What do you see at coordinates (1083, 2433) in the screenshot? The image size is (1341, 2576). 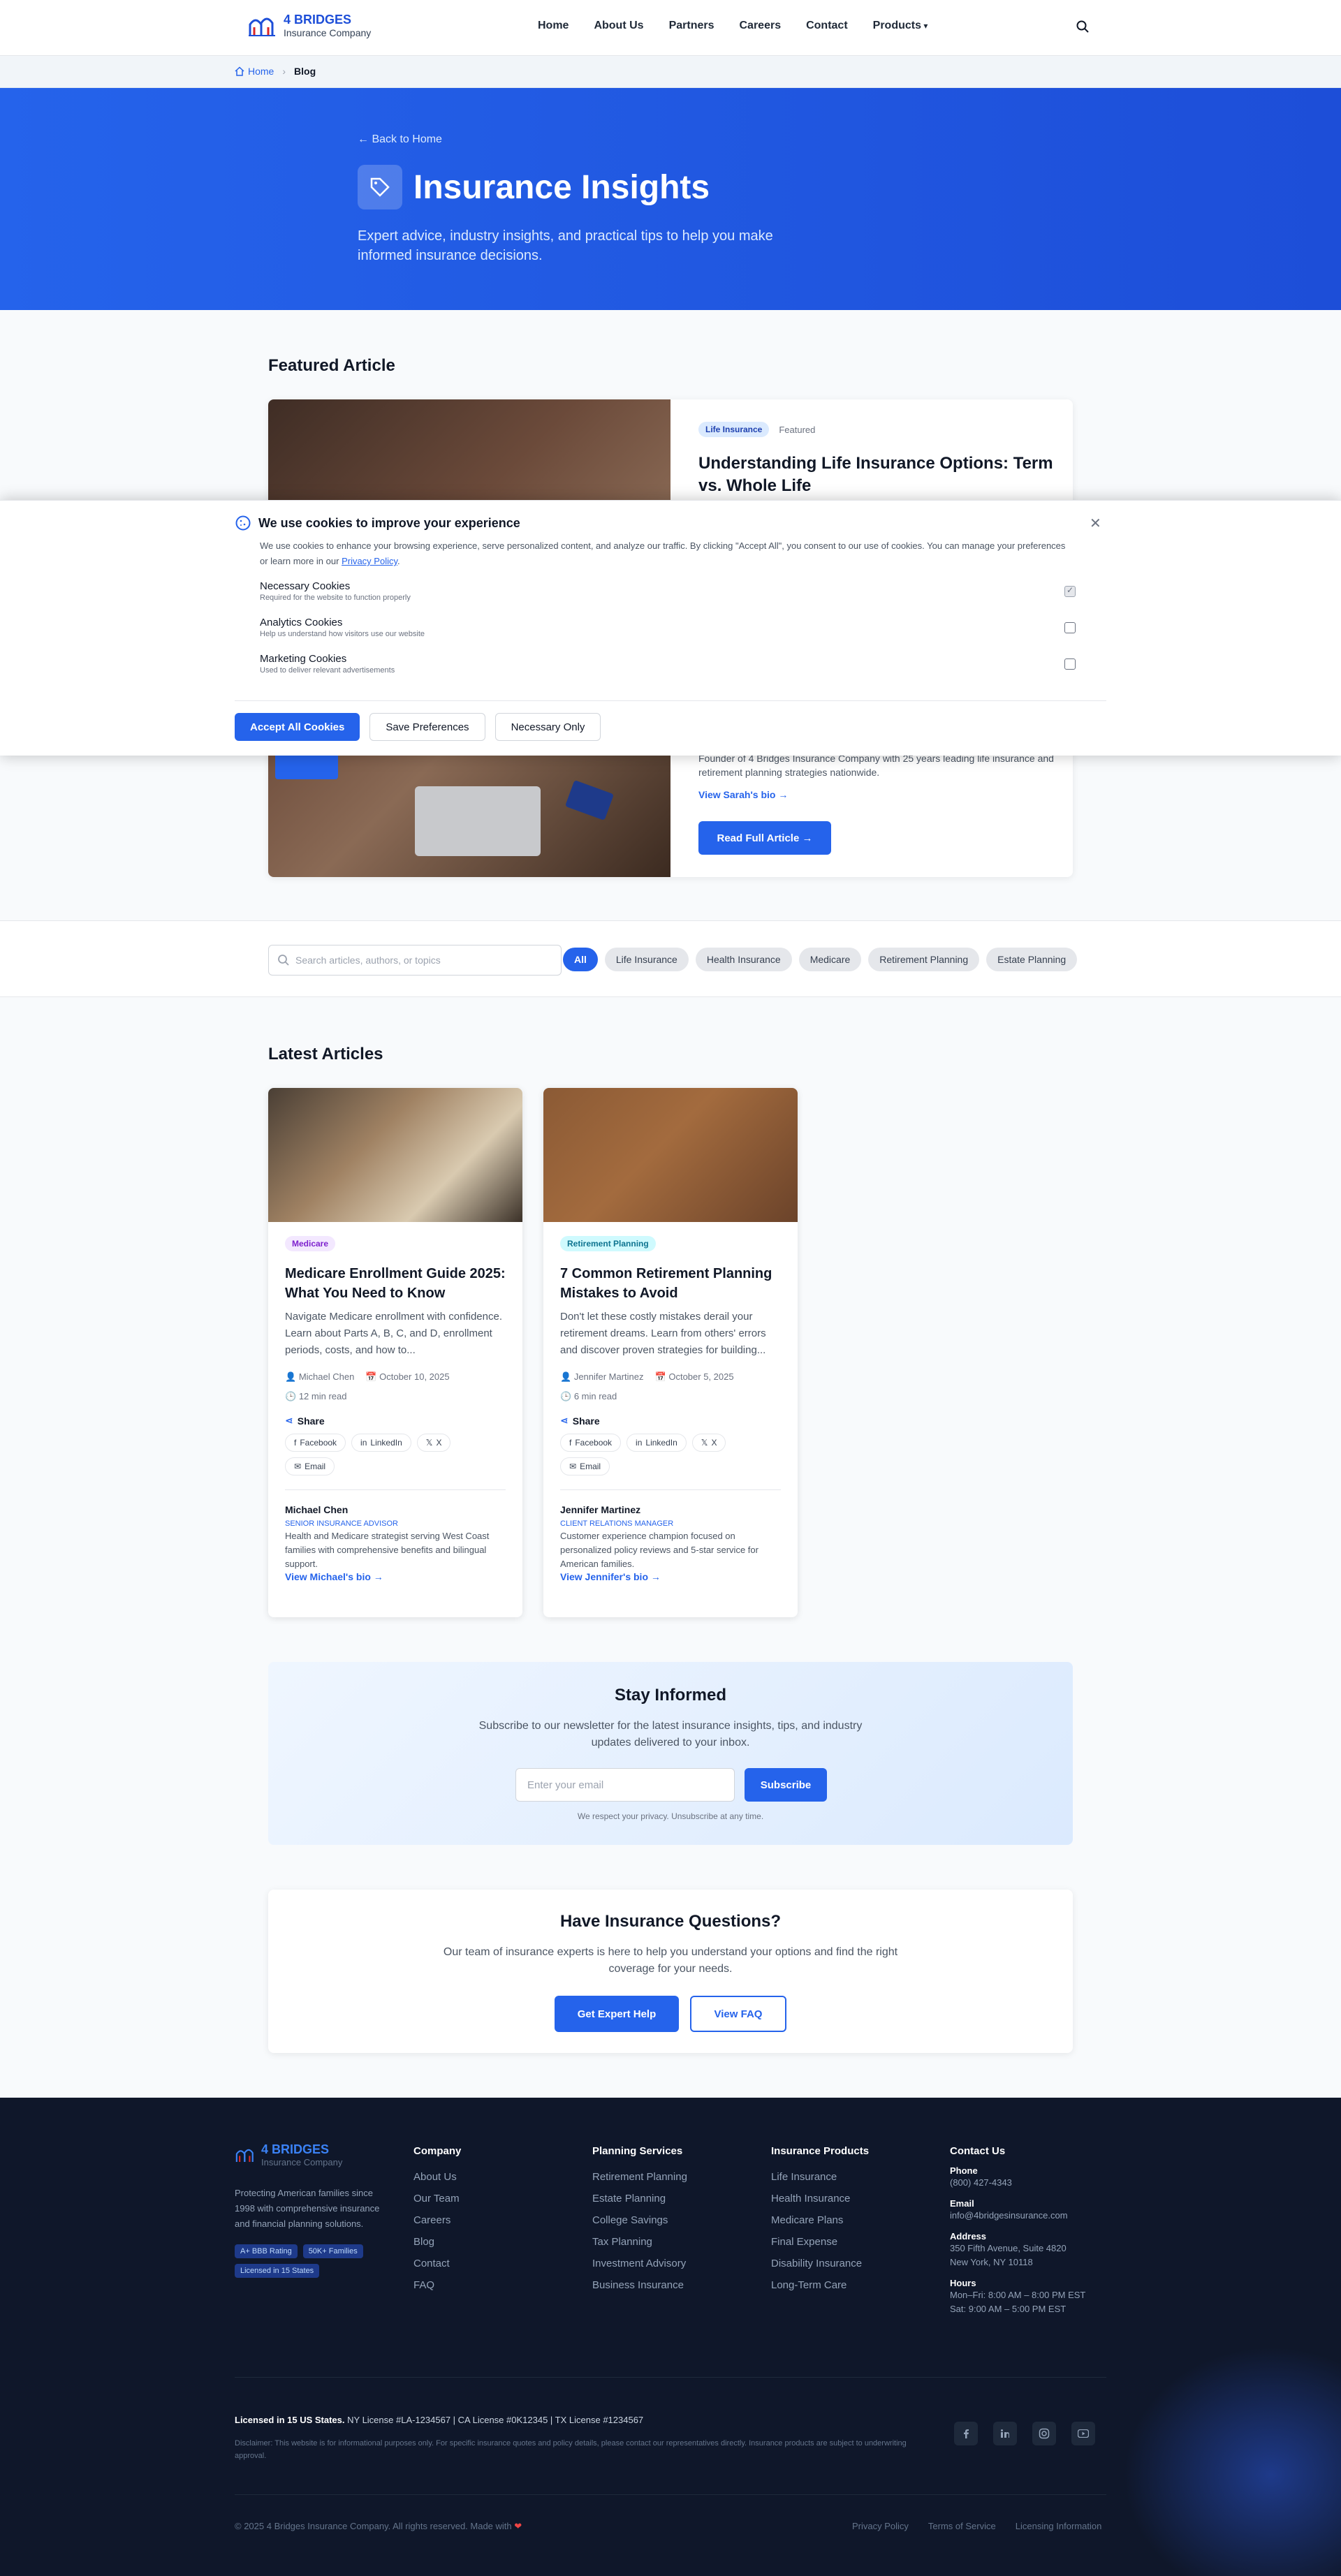 I see `youtube-icon` at bounding box center [1083, 2433].